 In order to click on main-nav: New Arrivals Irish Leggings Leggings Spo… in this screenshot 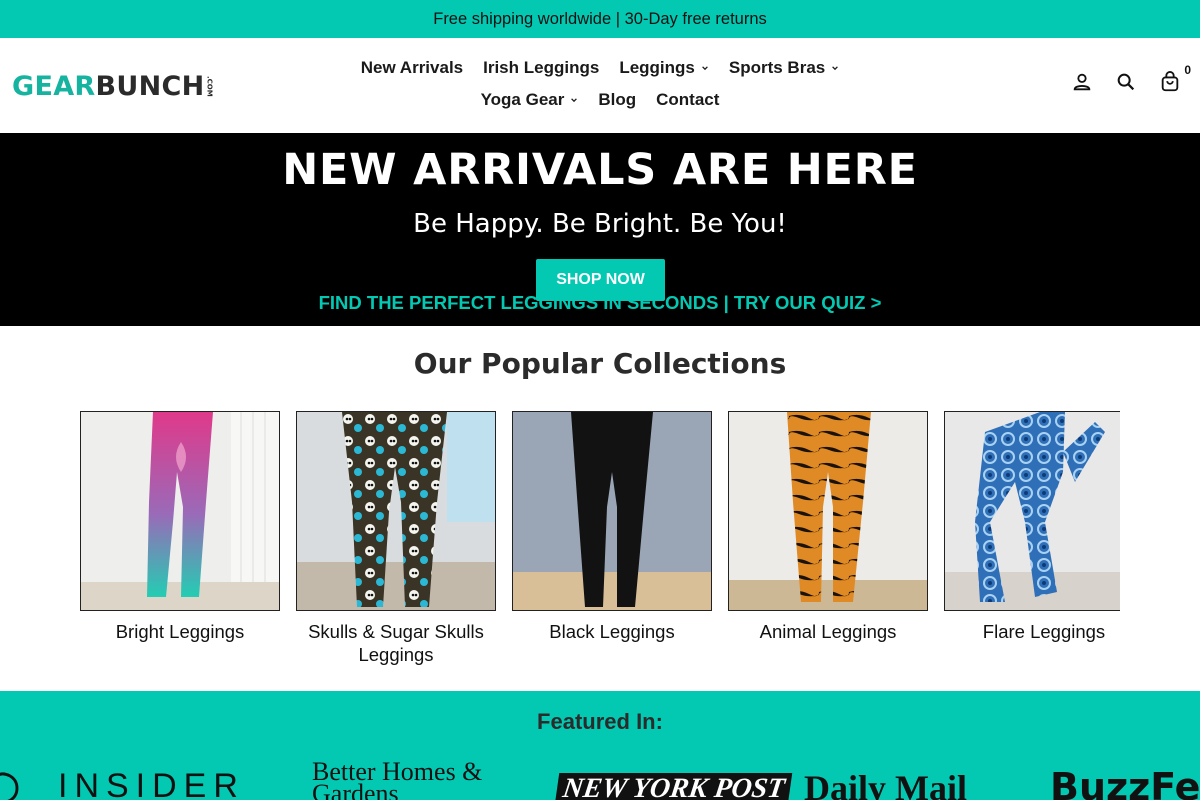, I will do `click(600, 84)`.